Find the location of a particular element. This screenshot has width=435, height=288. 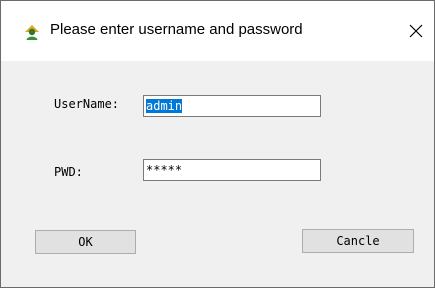

window-title: Please enter username and password is located at coordinates (176, 29).